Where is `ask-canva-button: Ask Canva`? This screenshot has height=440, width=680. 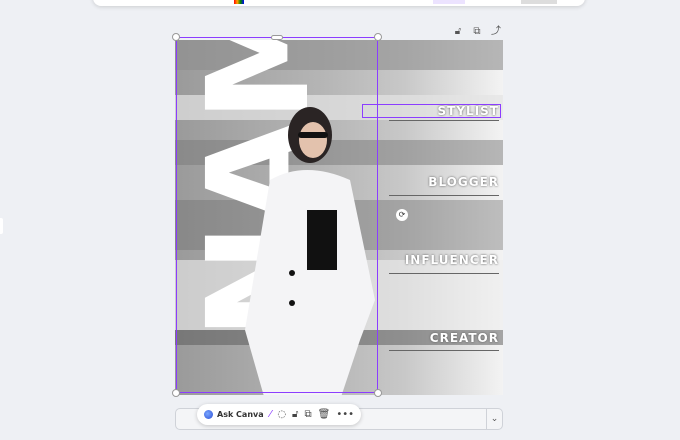 ask-canva-button: Ask Canva is located at coordinates (234, 414).